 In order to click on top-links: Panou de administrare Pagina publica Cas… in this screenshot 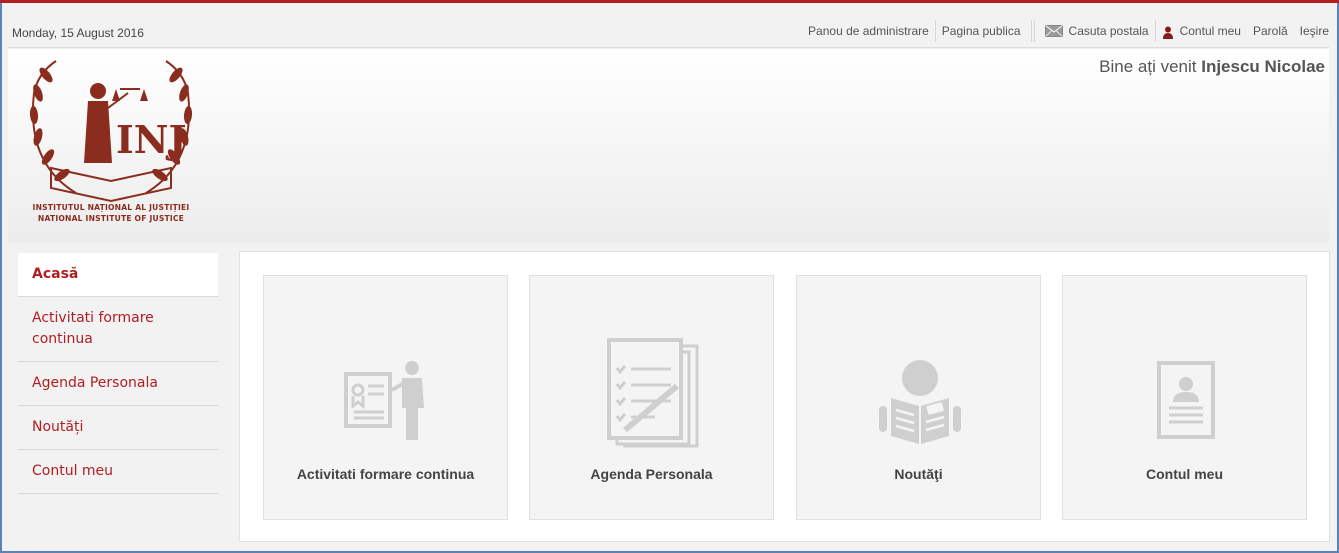, I will do `click(1065, 31)`.